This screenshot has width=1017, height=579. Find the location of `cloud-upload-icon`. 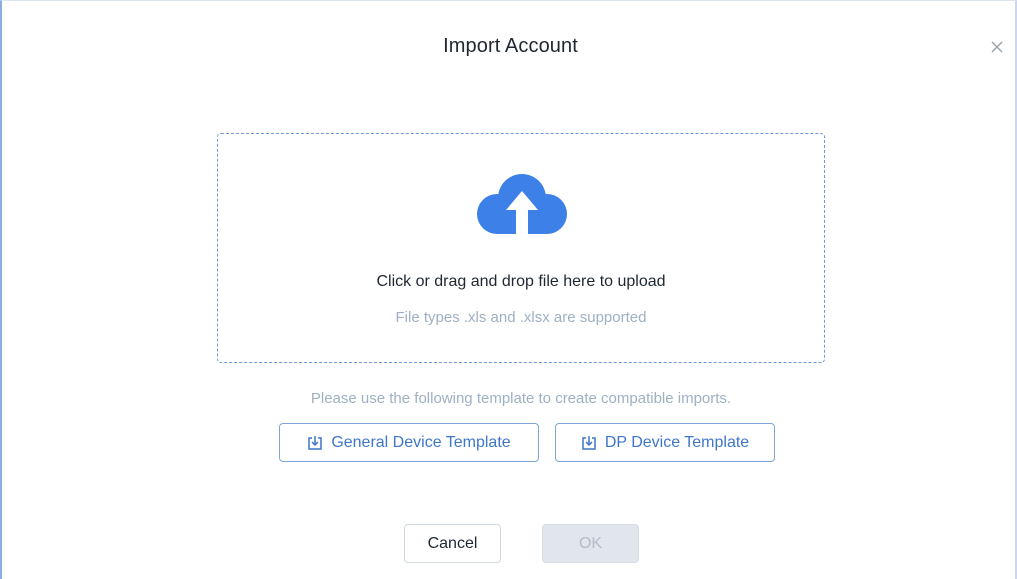

cloud-upload-icon is located at coordinates (522, 204).